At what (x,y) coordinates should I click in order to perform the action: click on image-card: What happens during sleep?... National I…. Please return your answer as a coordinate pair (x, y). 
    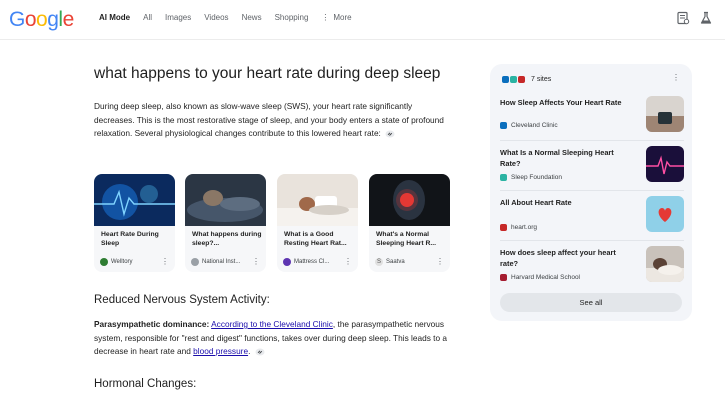
    Looking at the image, I should click on (225, 223).